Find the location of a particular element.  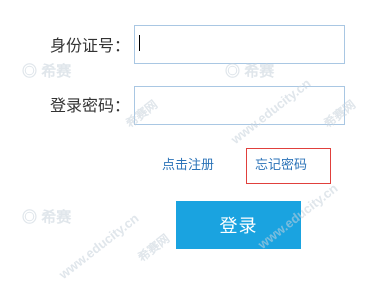

password-label: 登录密码： is located at coordinates (90, 105).